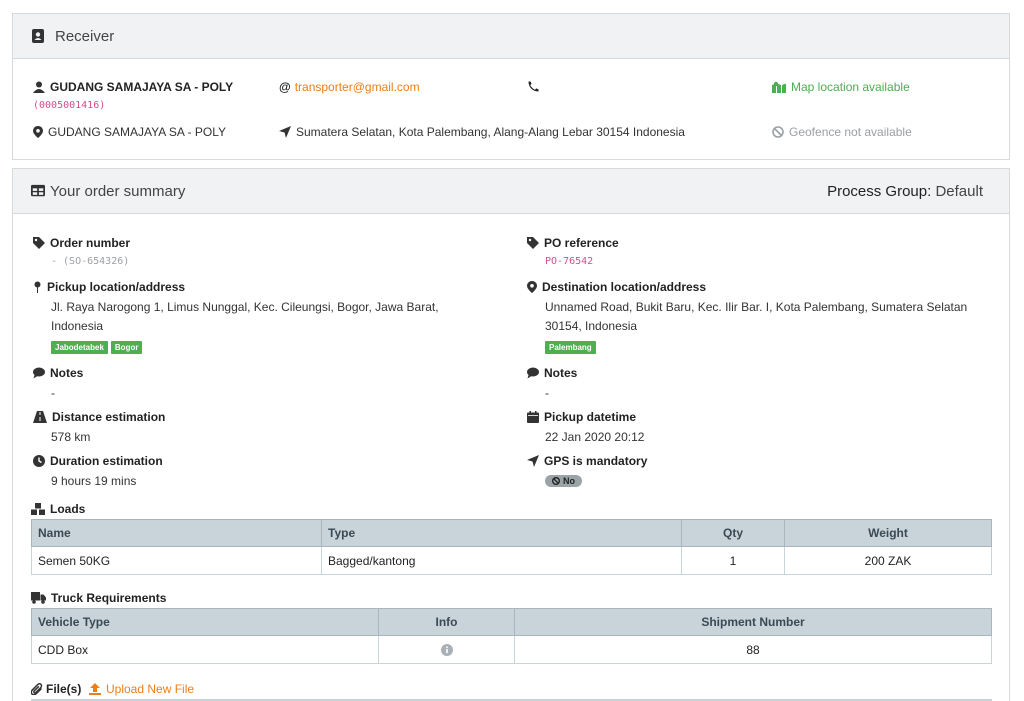  I want to click on po-label-row: PO reference, so click(573, 243).